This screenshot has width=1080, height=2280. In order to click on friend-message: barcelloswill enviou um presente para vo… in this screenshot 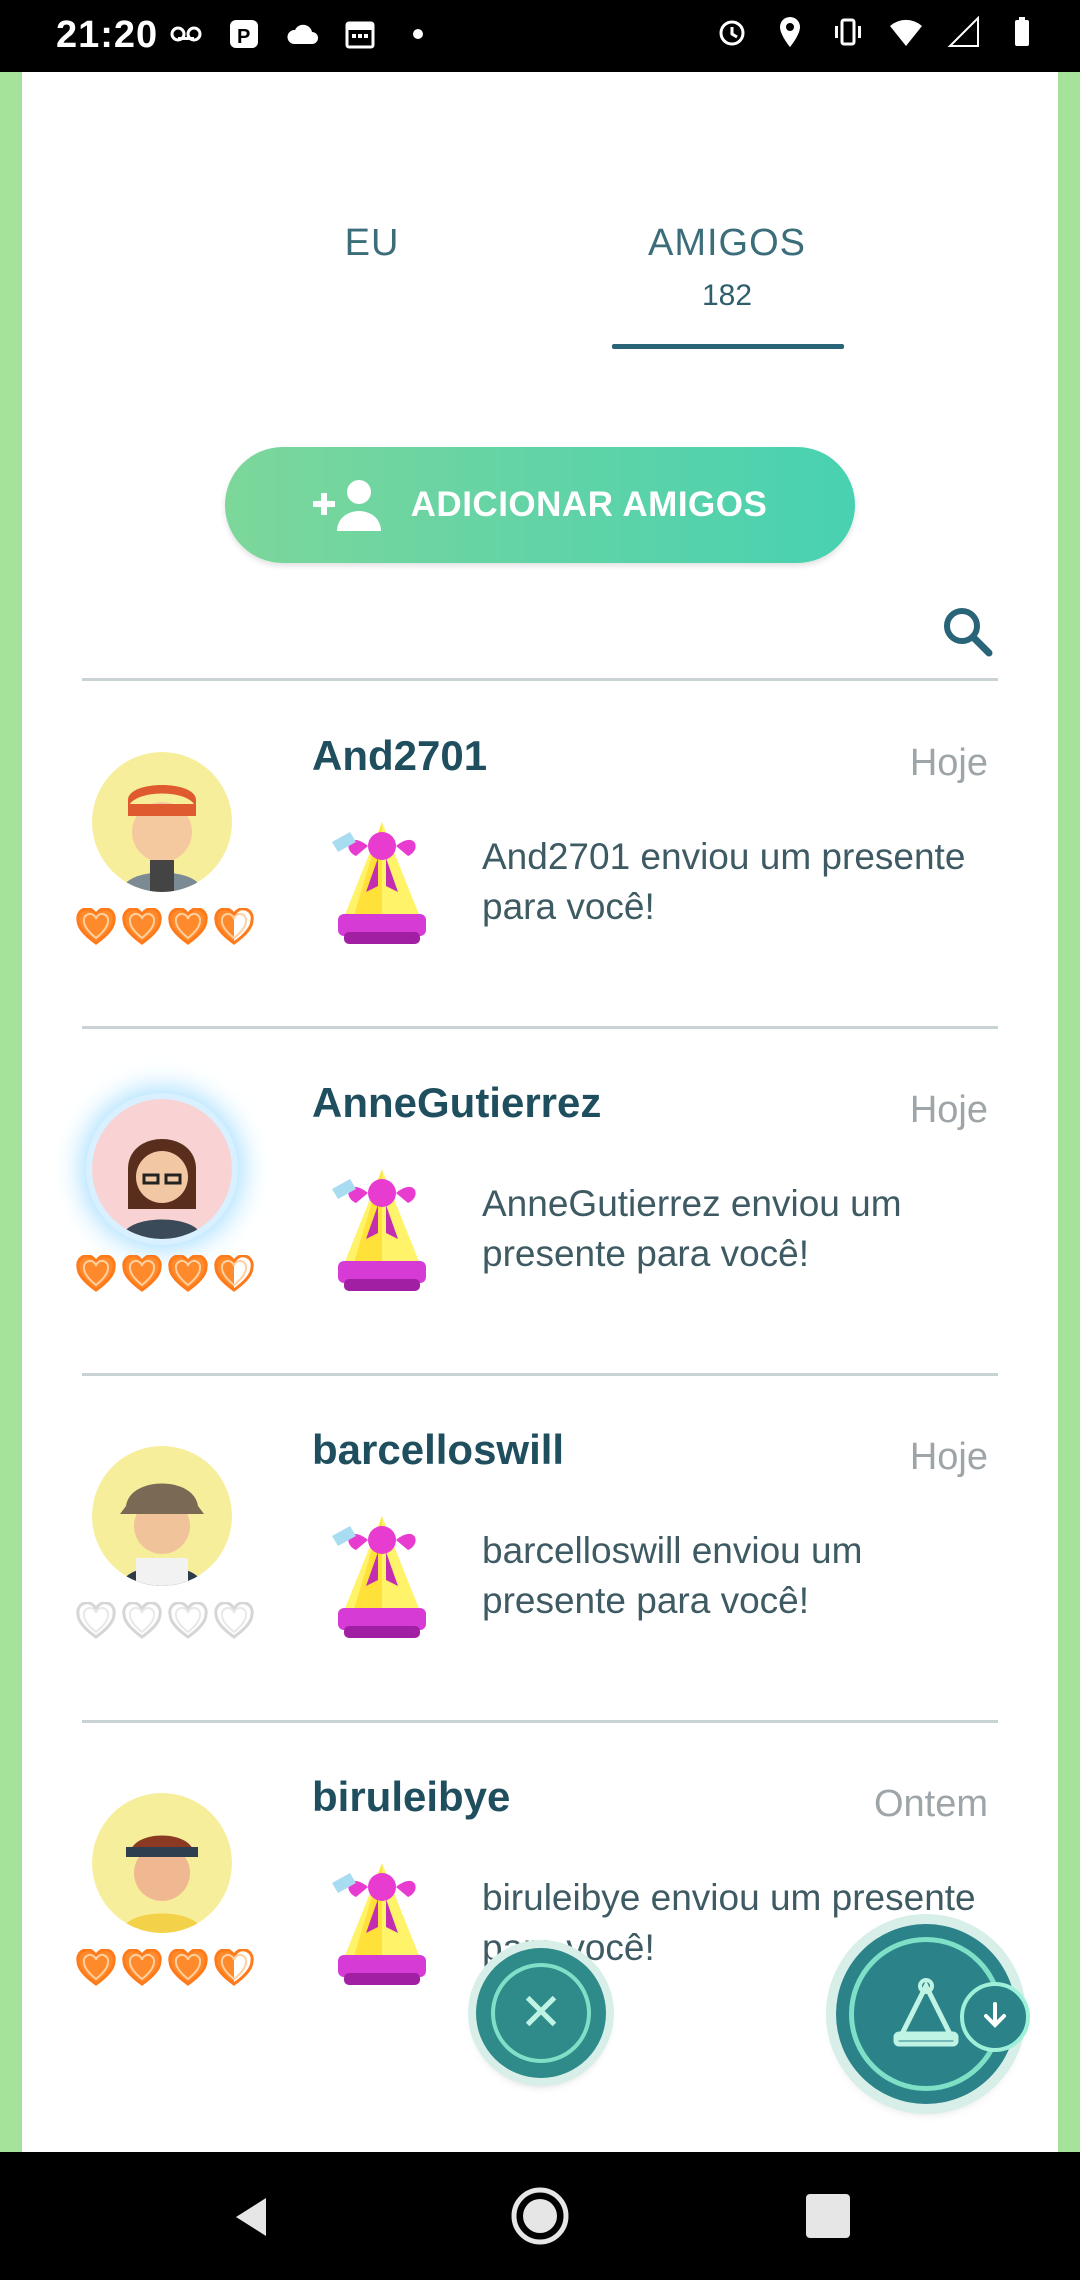, I will do `click(672, 1575)`.